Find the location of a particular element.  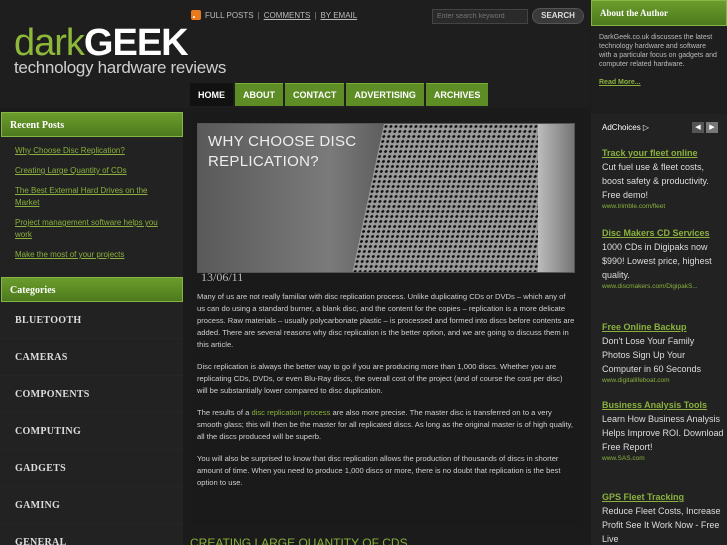

ad-title: Free Online Backup is located at coordinates (663, 327).